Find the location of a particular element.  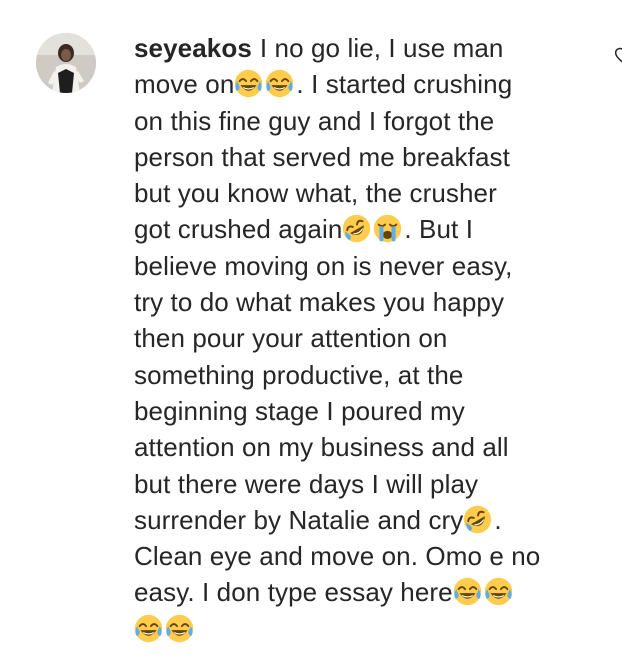

comment-line-13: beginning stage I poured my is located at coordinates (299, 410).